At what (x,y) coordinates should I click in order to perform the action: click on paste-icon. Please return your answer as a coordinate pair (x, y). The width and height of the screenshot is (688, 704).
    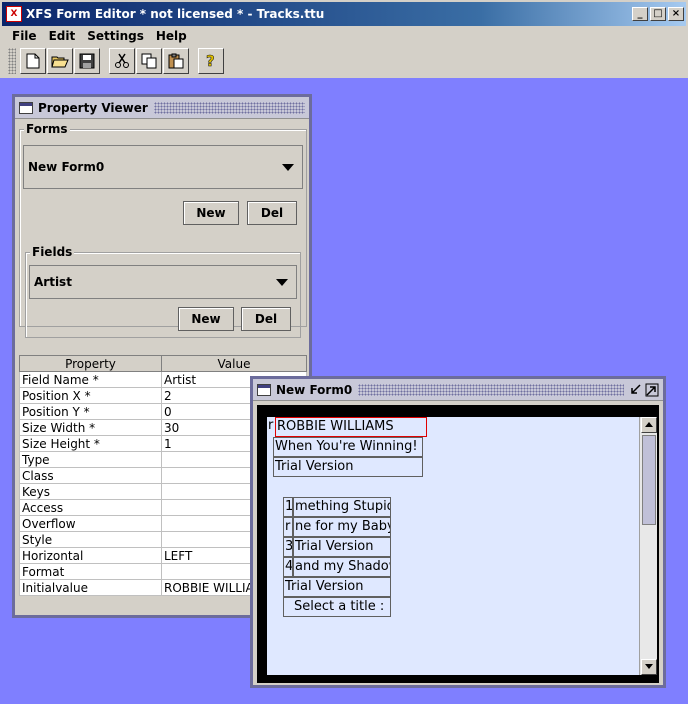
    Looking at the image, I should click on (176, 61).